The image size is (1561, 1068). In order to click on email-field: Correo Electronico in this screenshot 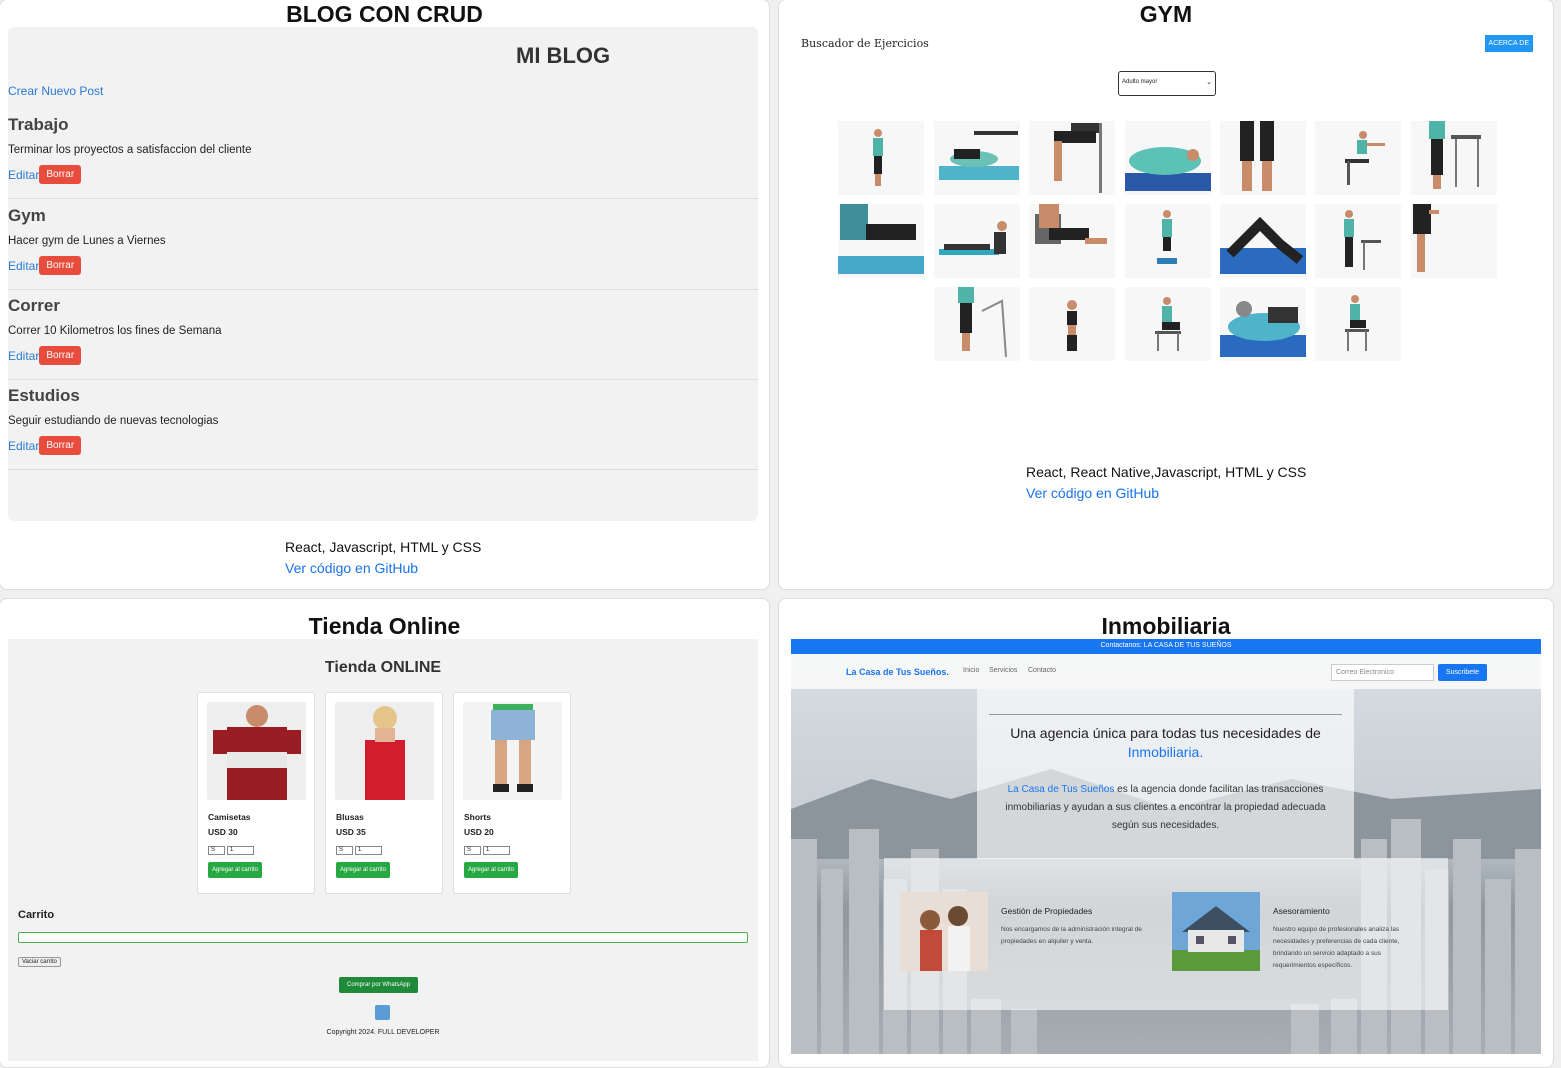, I will do `click(1382, 672)`.